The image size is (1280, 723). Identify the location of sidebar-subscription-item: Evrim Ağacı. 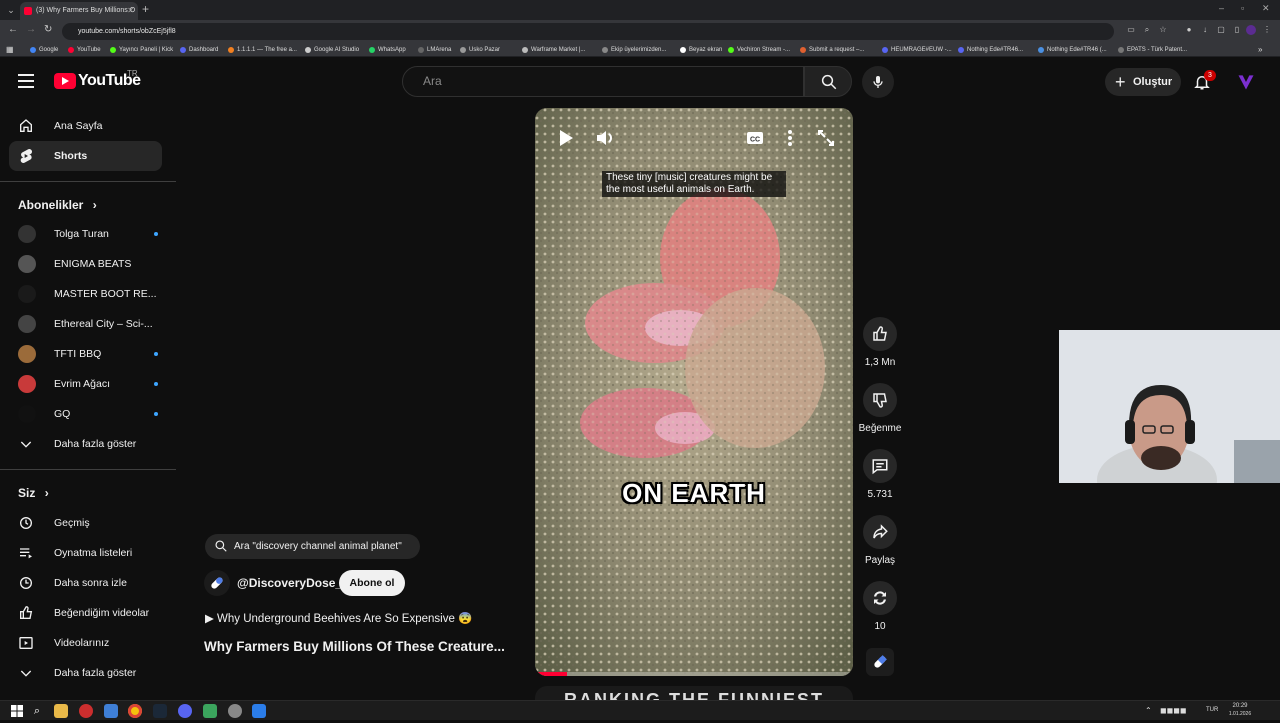
(85, 384).